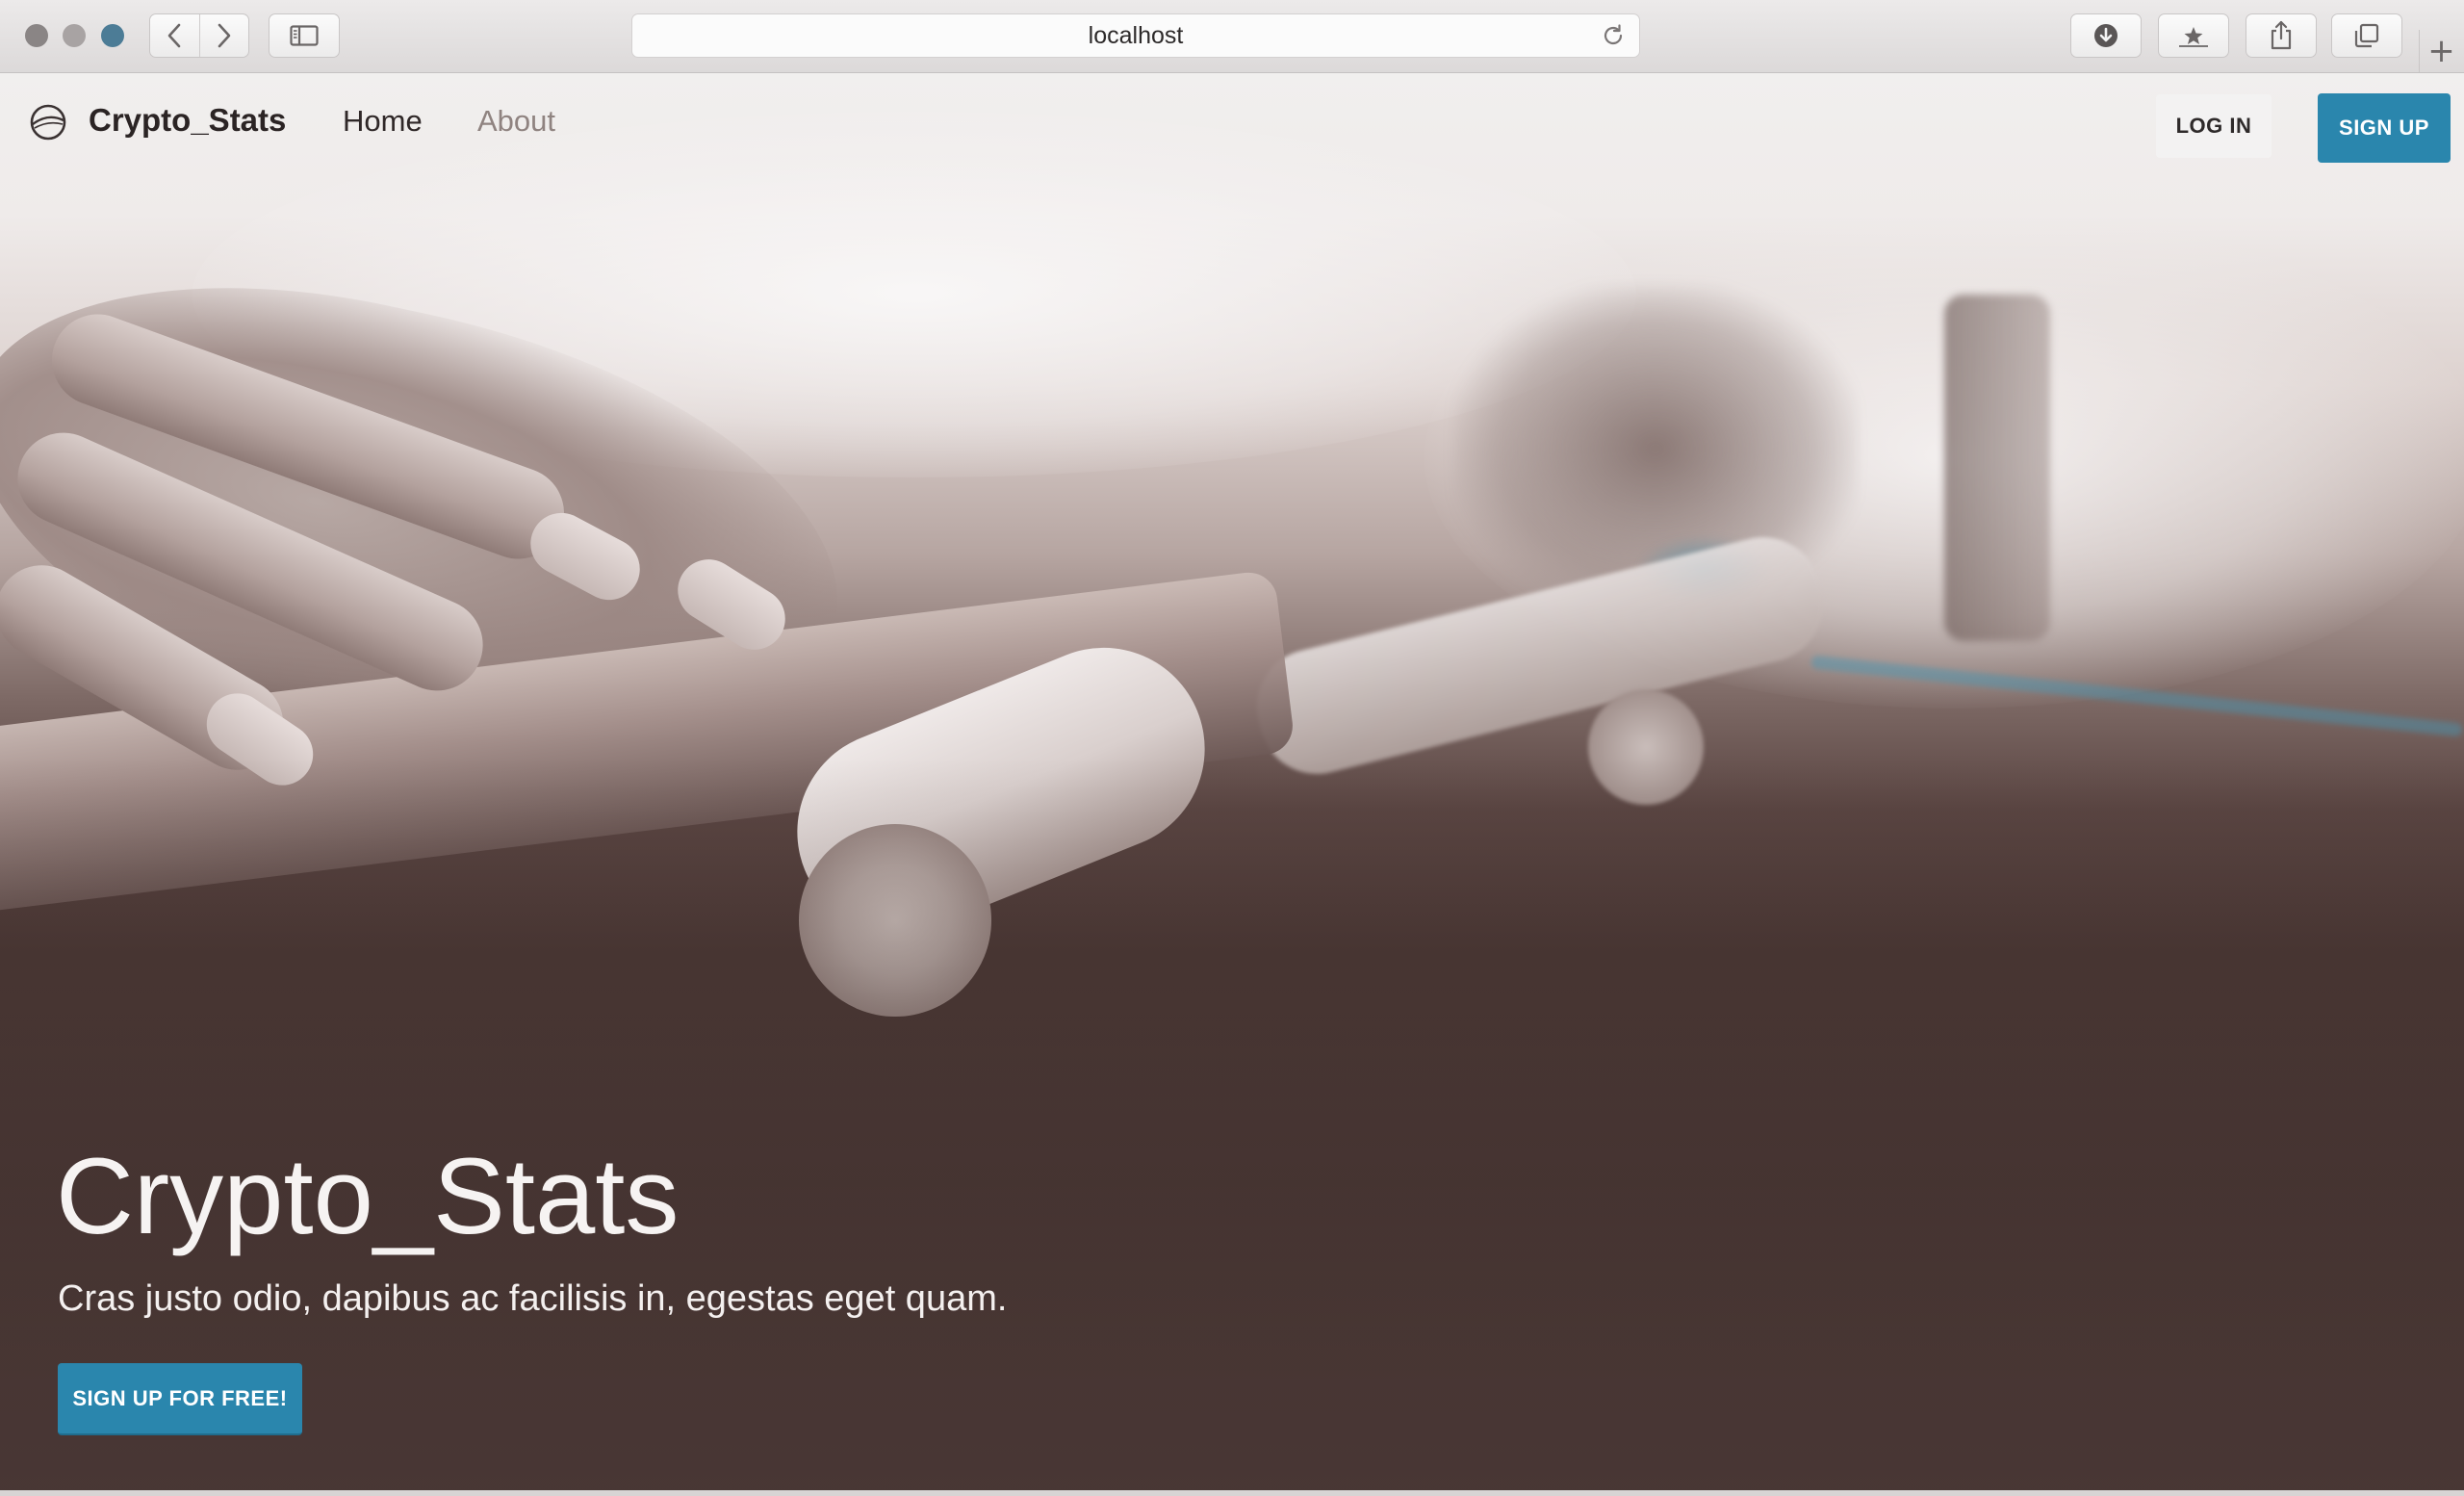 The height and width of the screenshot is (1496, 2464). What do you see at coordinates (2214, 126) in the screenshot?
I see `login-button: LOG IN` at bounding box center [2214, 126].